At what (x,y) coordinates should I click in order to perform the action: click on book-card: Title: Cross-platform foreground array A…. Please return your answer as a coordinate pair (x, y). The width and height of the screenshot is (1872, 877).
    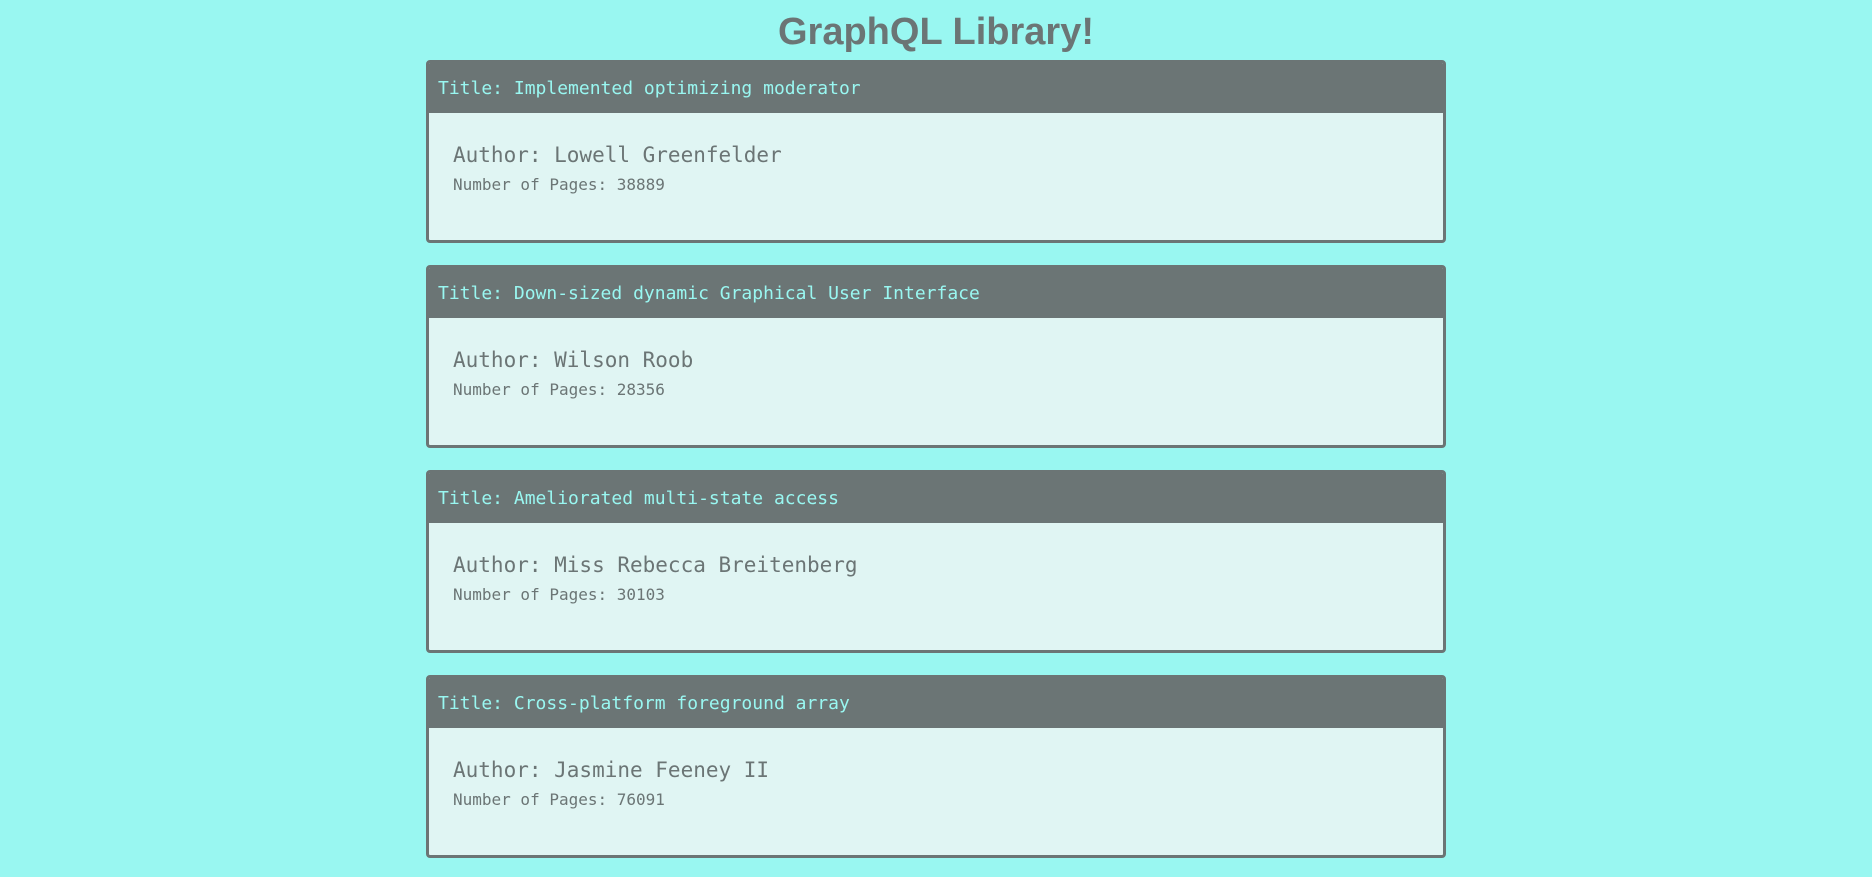
    Looking at the image, I should click on (936, 766).